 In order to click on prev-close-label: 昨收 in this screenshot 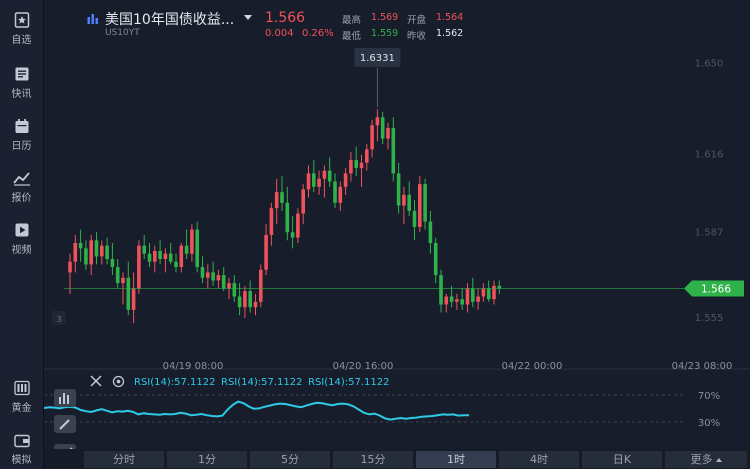, I will do `click(417, 36)`.